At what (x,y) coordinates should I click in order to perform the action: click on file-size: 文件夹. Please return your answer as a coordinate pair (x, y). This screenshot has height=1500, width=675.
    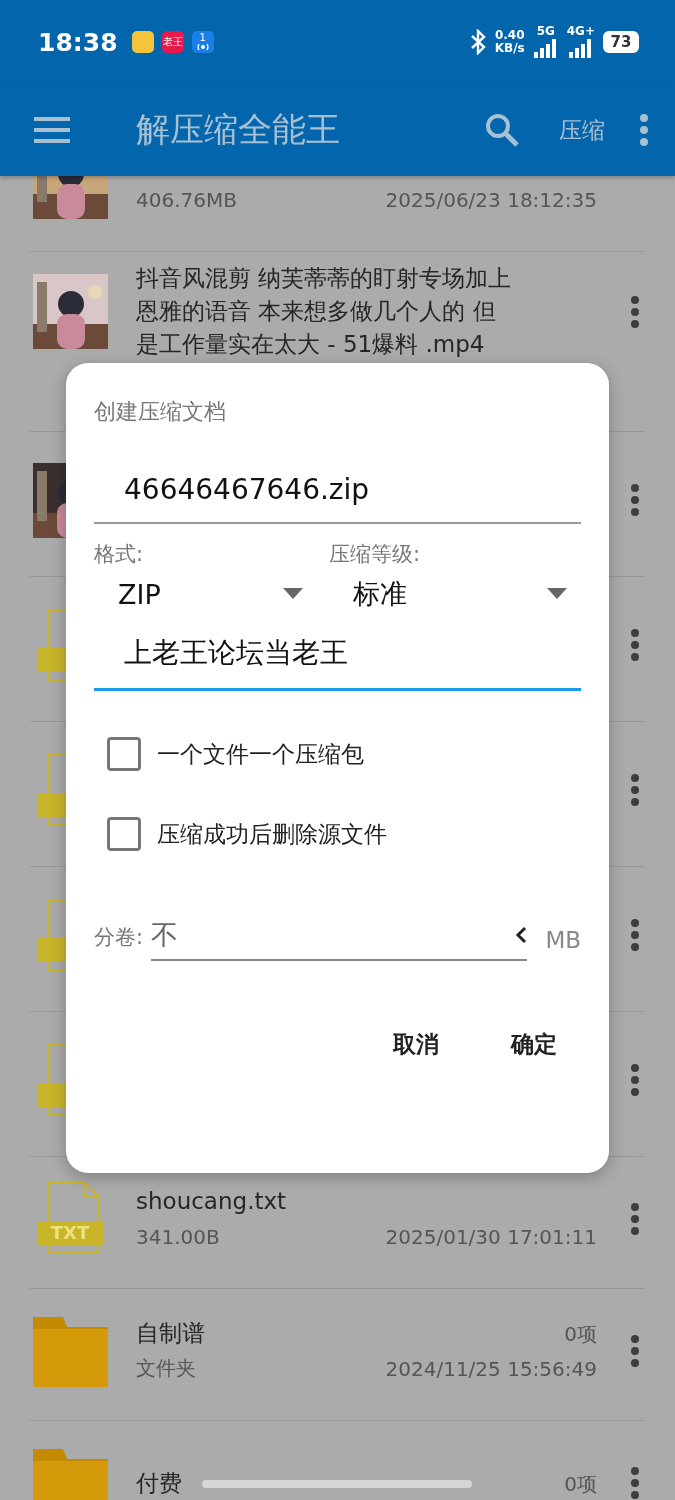
    Looking at the image, I should click on (166, 1368).